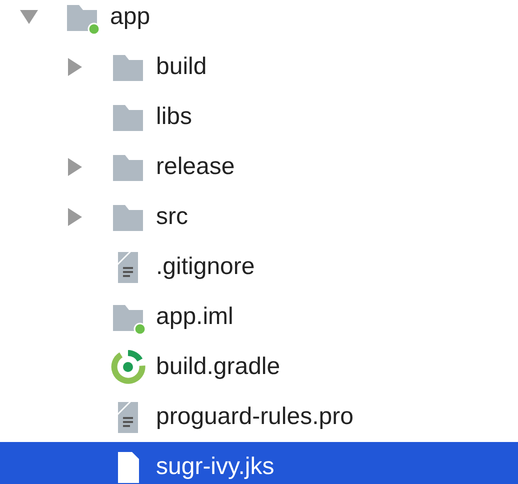 The image size is (518, 484). Describe the element at coordinates (172, 217) in the screenshot. I see `tree-item-label: src` at that location.